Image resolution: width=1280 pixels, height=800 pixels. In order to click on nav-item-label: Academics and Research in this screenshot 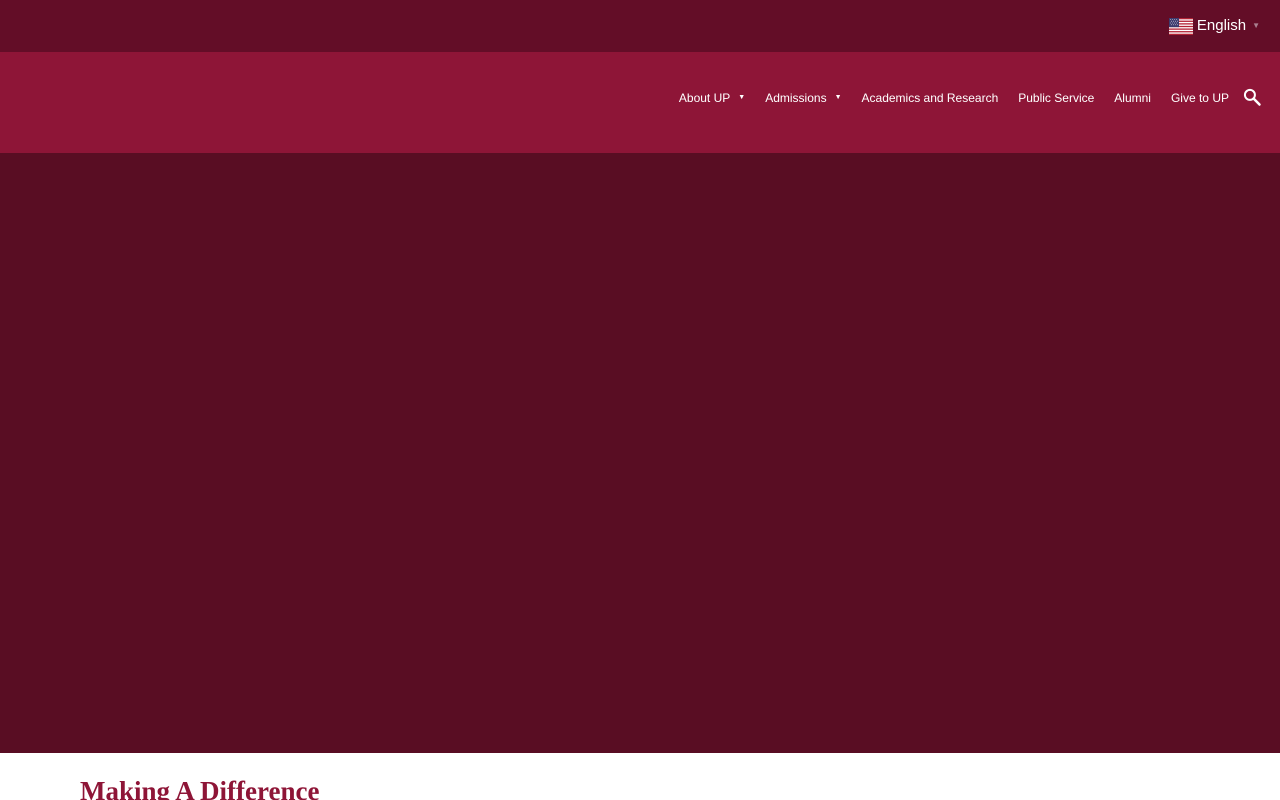, I will do `click(930, 98)`.